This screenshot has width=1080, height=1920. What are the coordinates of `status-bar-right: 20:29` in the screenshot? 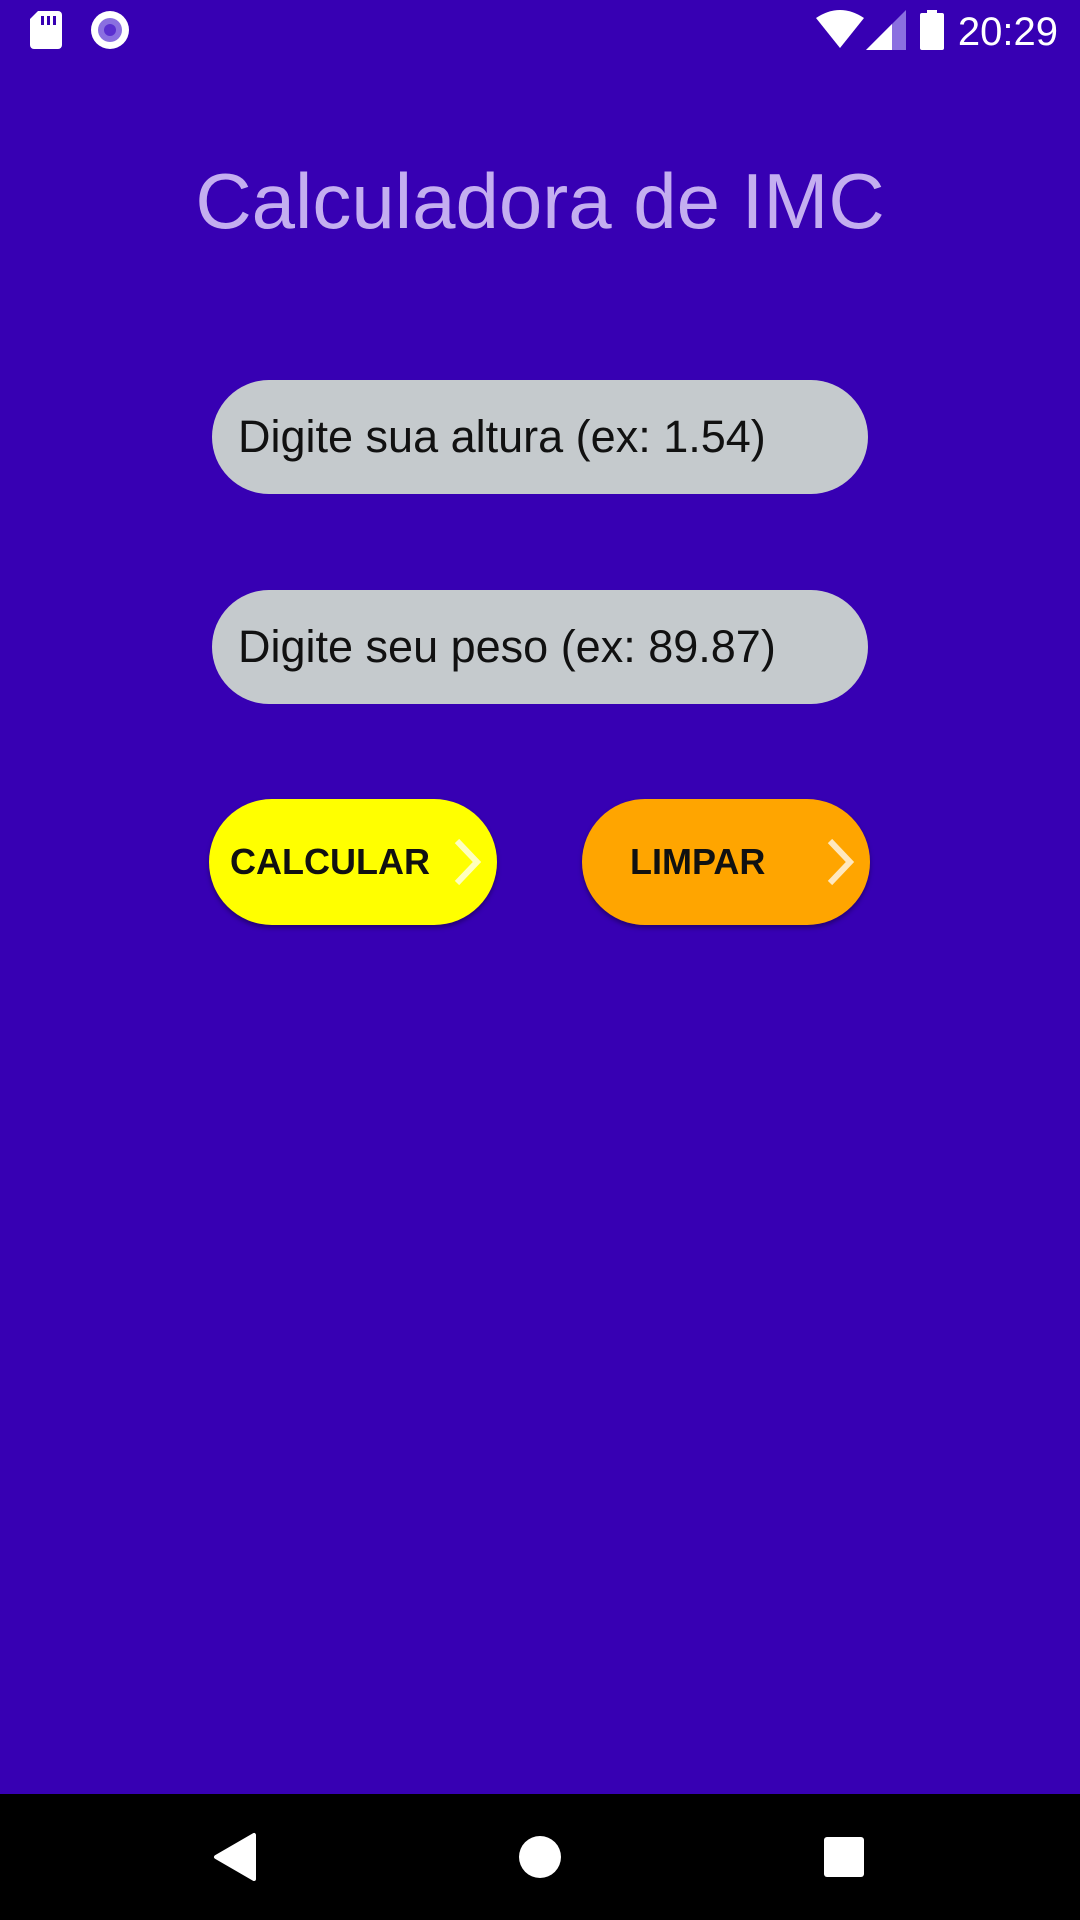 It's located at (936, 32).